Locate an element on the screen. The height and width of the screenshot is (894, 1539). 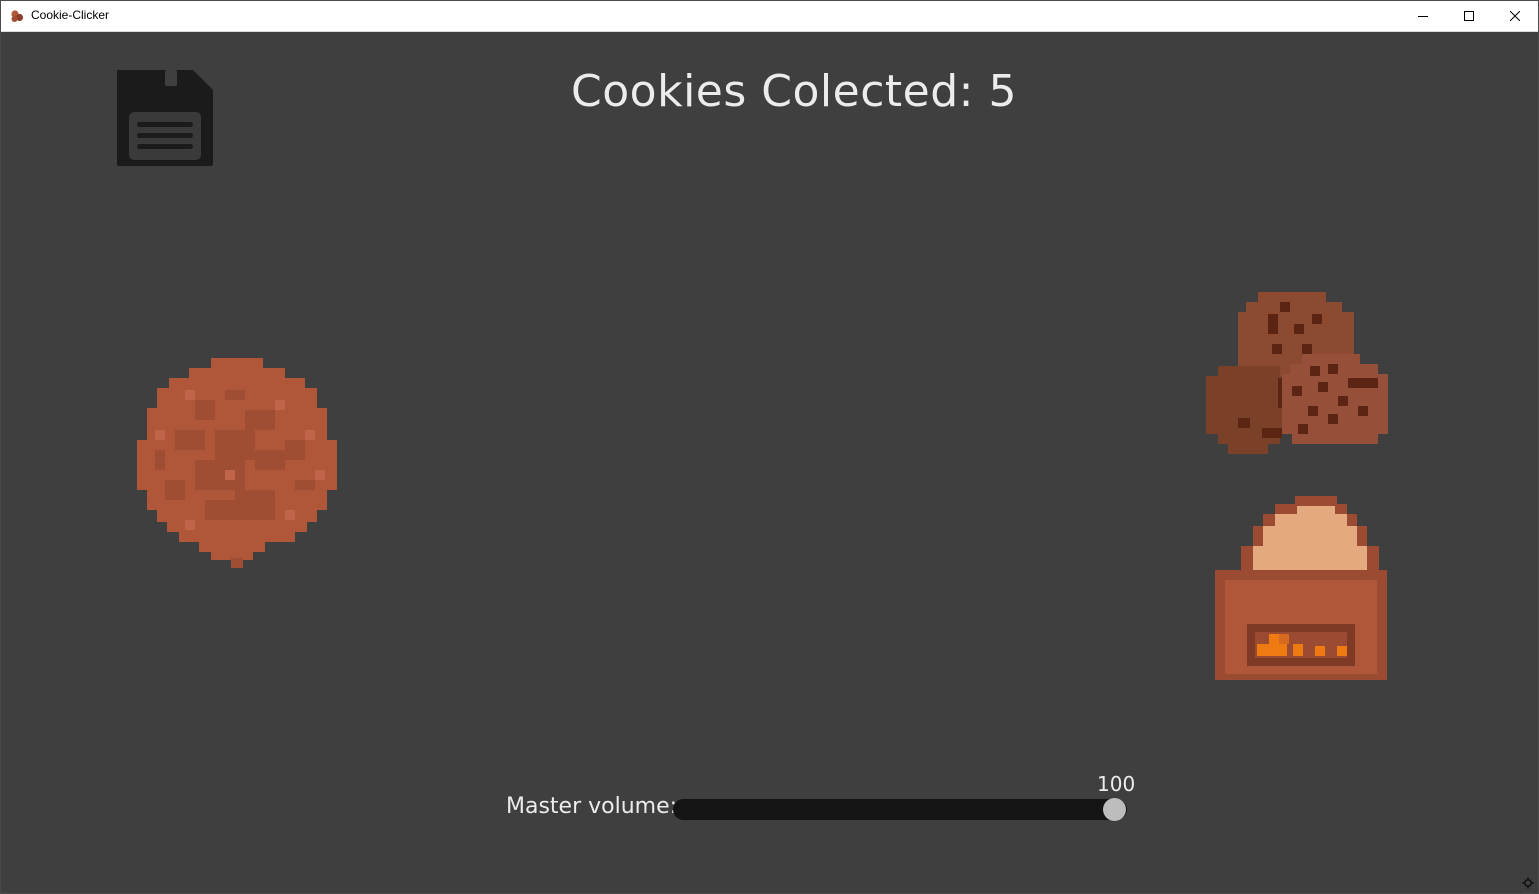
master-volume-slider is located at coordinates (900, 809).